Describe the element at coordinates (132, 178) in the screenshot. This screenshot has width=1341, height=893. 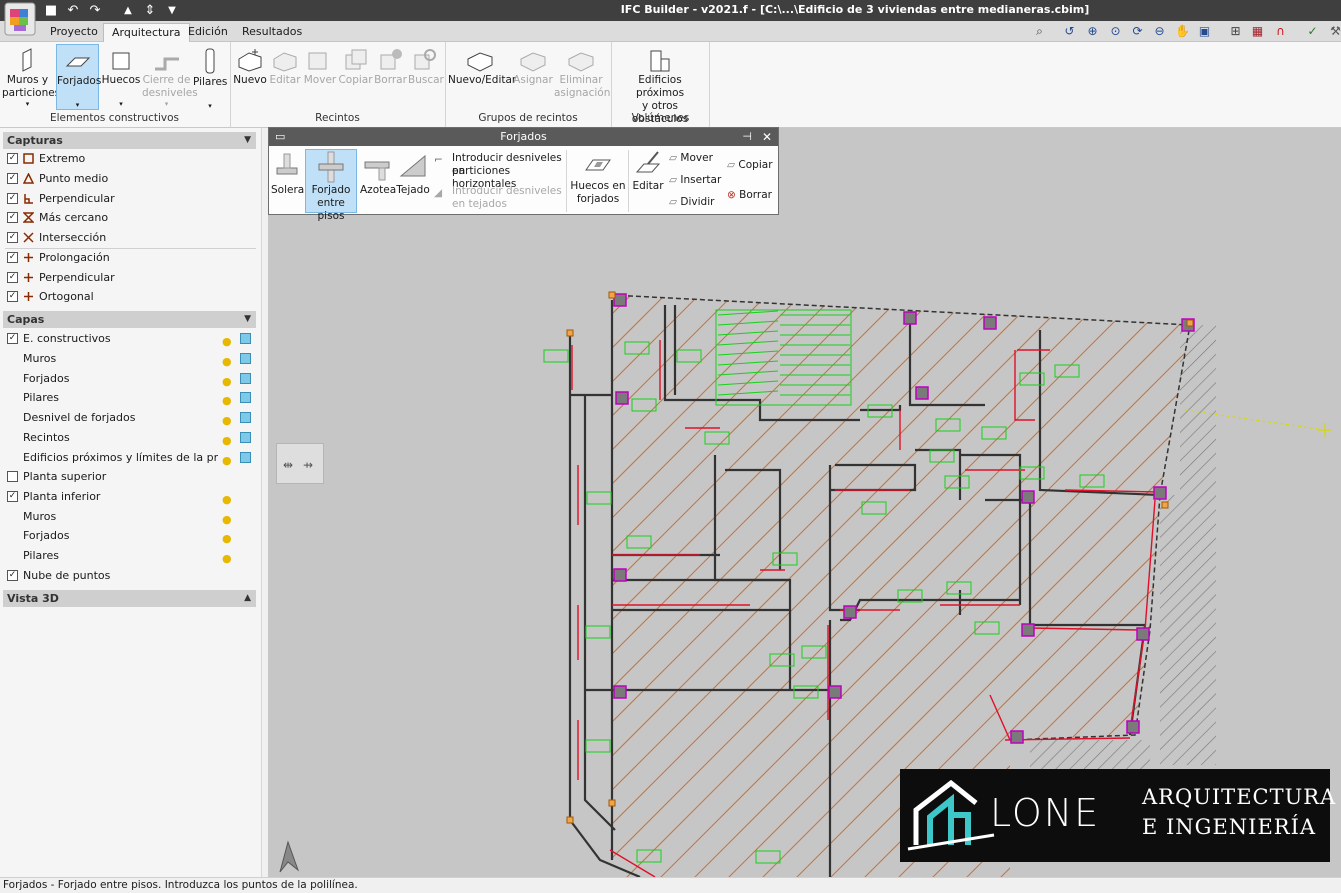
I see `snap-punto-medio: ✓ Punto medio` at that location.